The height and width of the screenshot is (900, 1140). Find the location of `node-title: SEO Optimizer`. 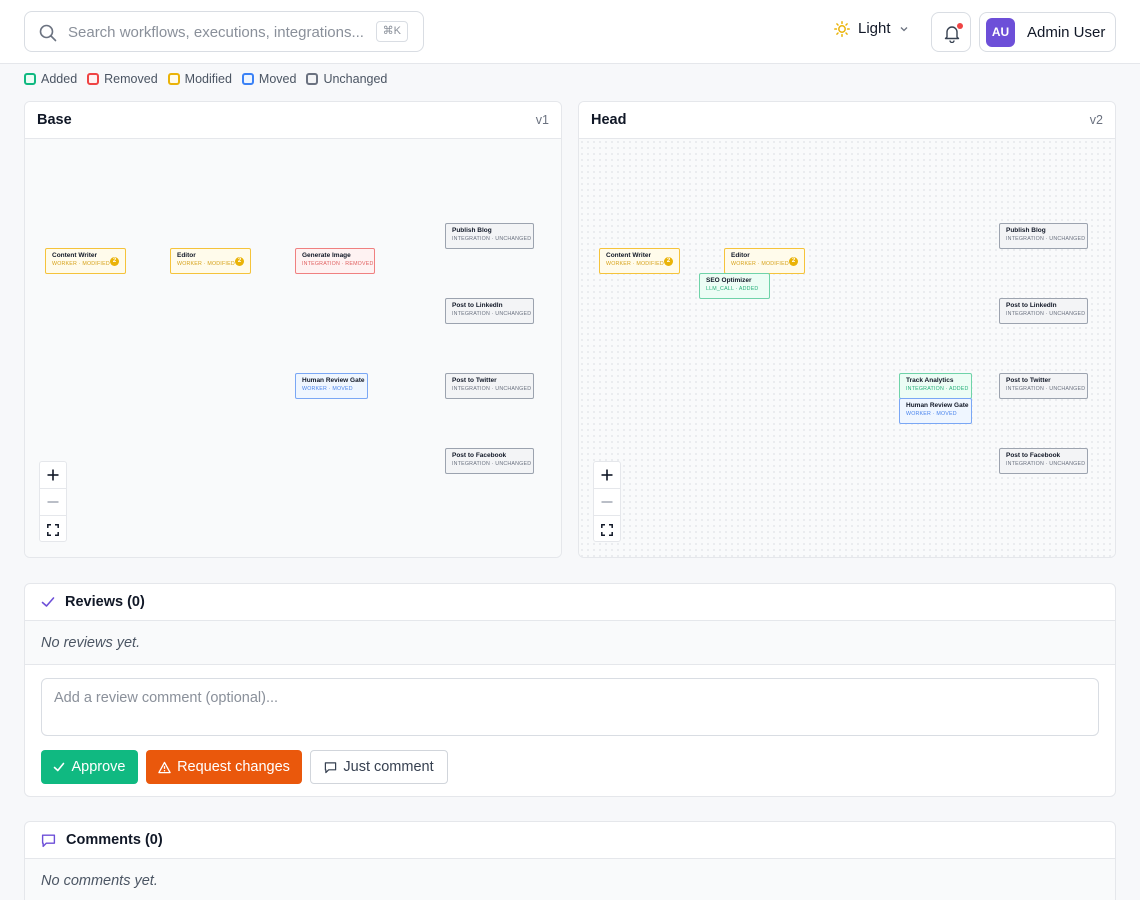

node-title: SEO Optimizer is located at coordinates (729, 280).